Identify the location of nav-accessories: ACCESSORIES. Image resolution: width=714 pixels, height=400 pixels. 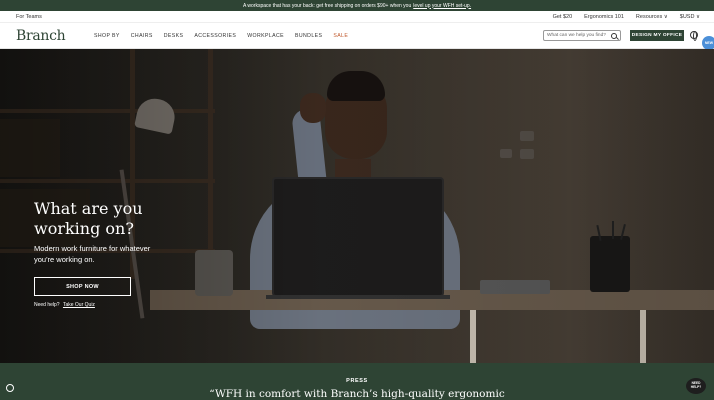
(215, 36).